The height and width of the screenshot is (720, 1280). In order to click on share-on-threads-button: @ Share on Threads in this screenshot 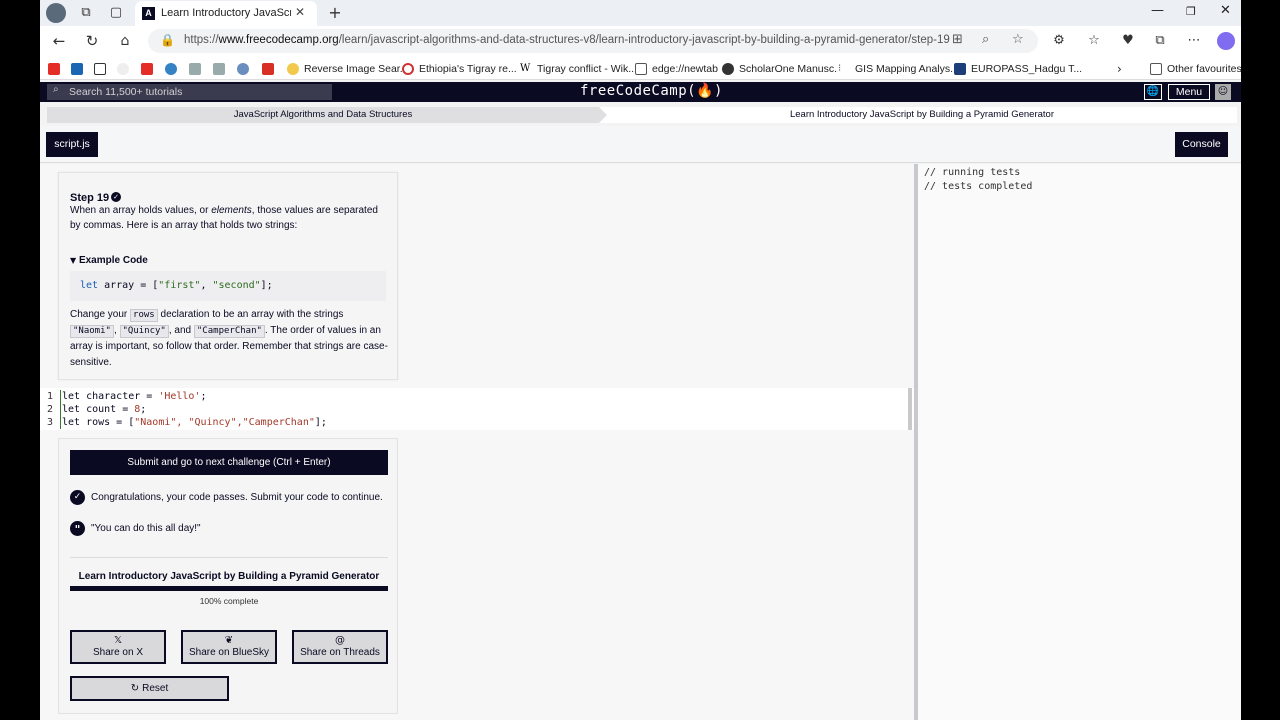, I will do `click(340, 647)`.